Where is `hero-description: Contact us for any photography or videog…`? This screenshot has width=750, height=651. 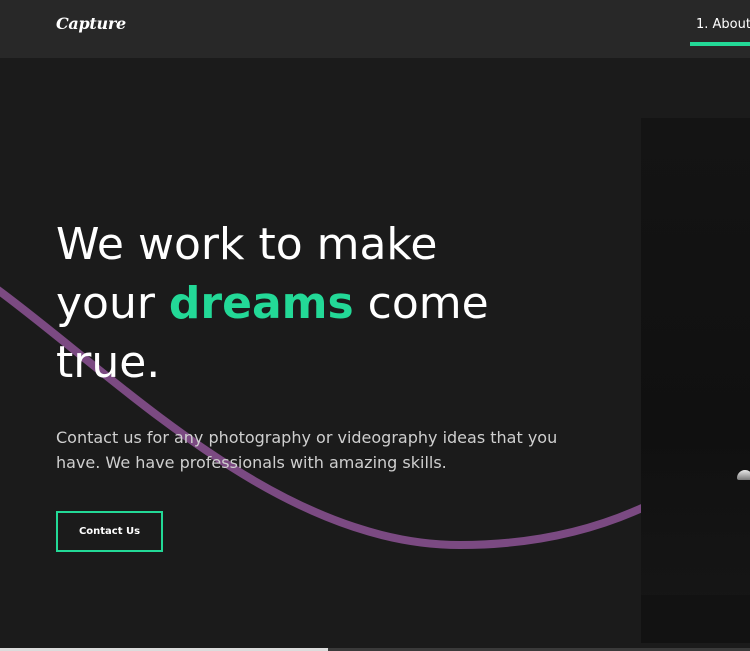
hero-description: Contact us for any photography or videog… is located at coordinates (307, 450).